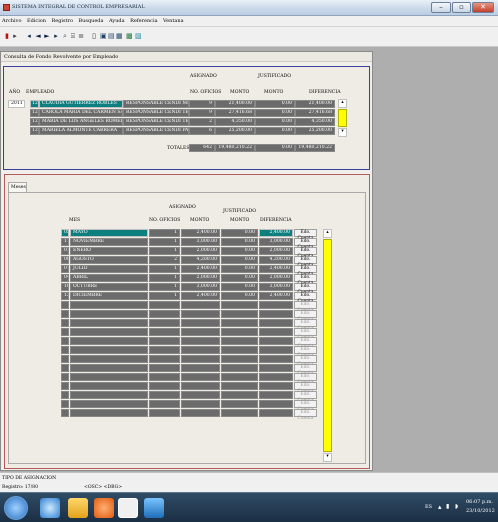  I want to click on employee-diferencia: 27,416.68, so click(315, 113).